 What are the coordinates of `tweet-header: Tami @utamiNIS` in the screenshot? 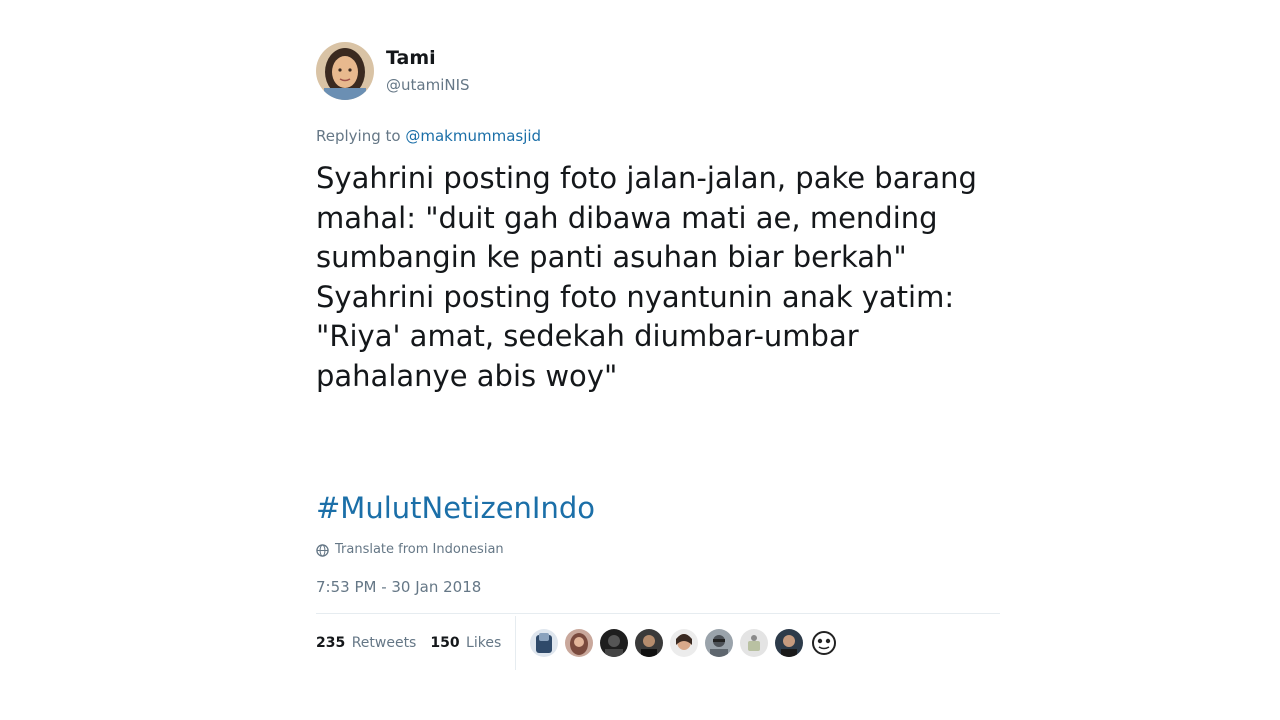 It's located at (658, 71).